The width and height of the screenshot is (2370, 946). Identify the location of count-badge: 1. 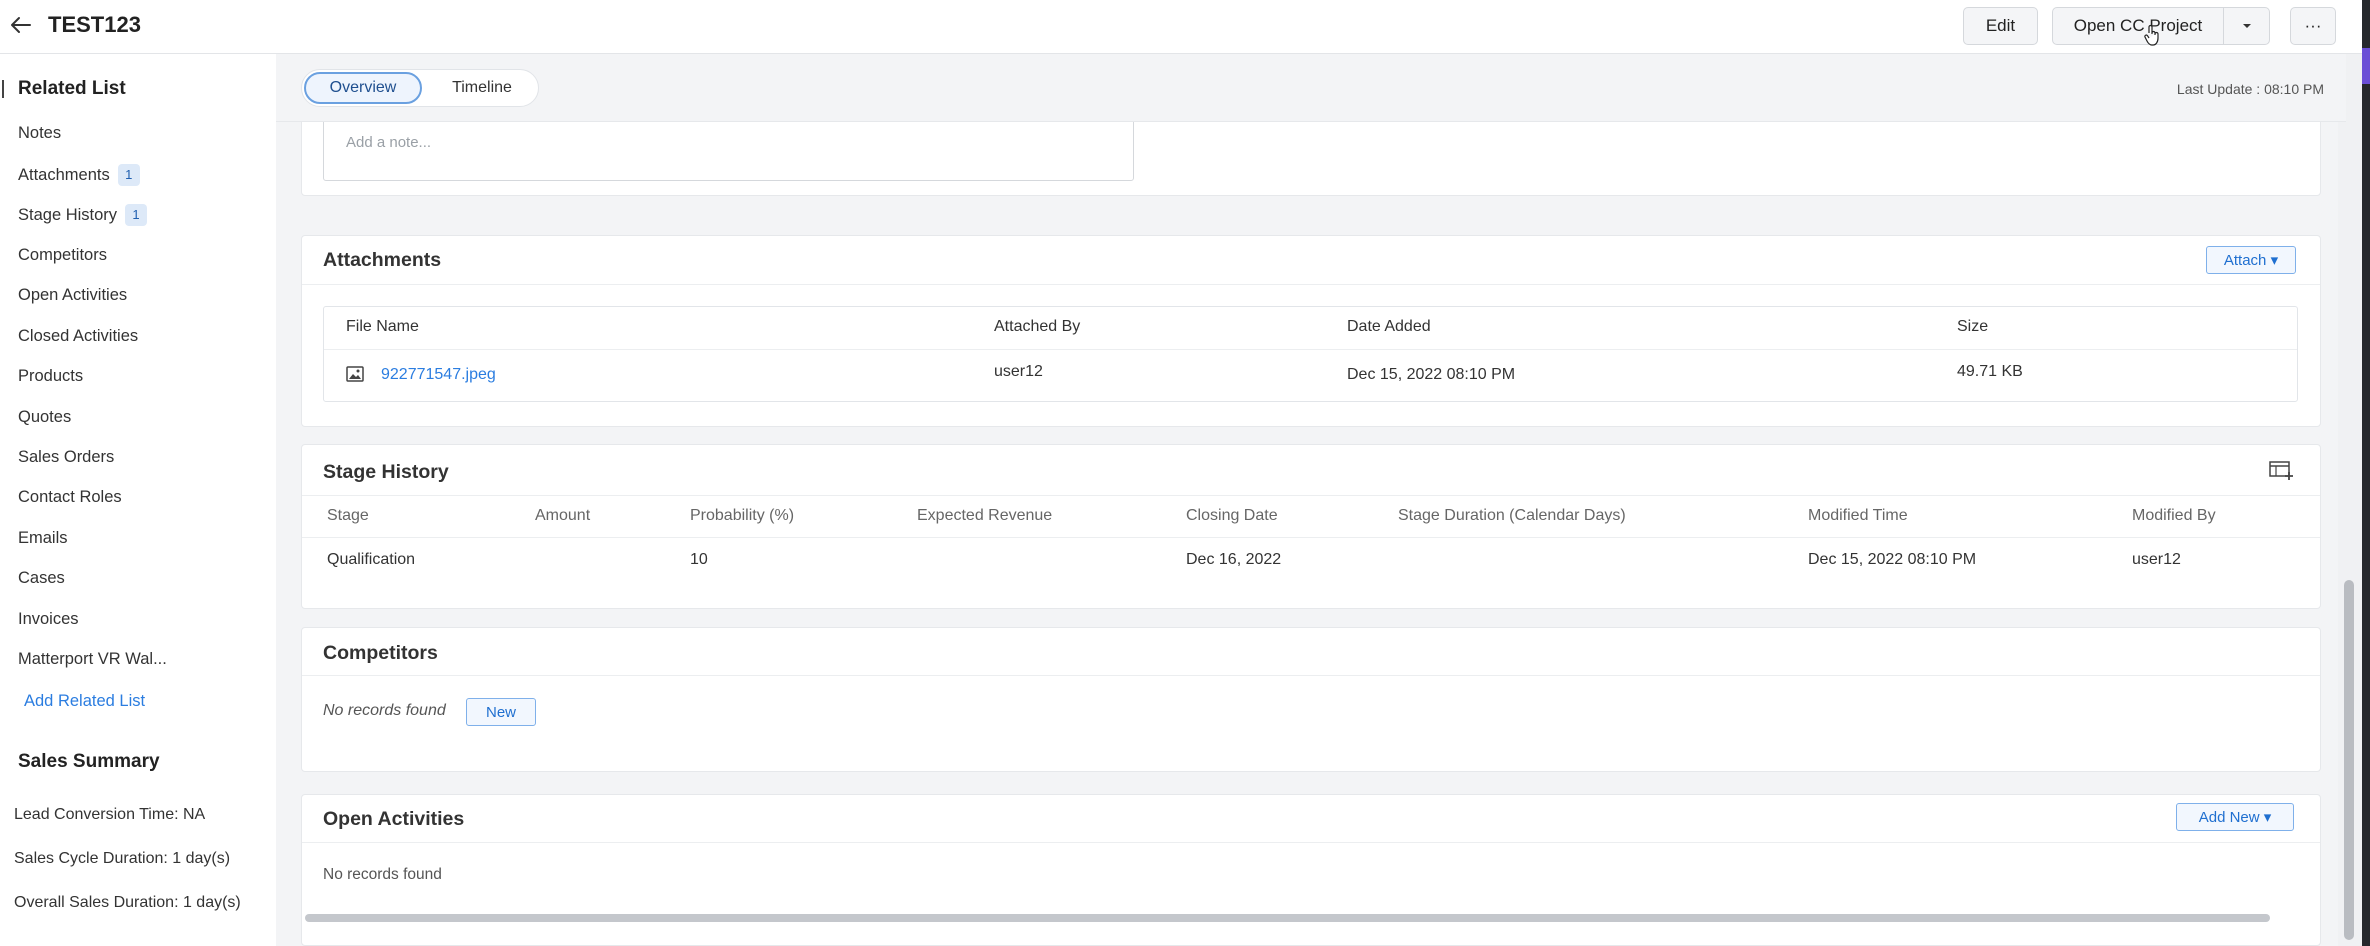
(136, 215).